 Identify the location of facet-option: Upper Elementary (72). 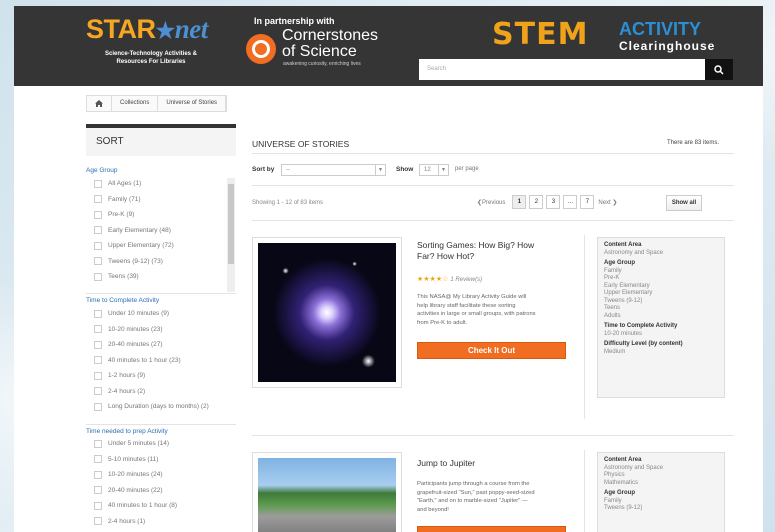
(134, 246).